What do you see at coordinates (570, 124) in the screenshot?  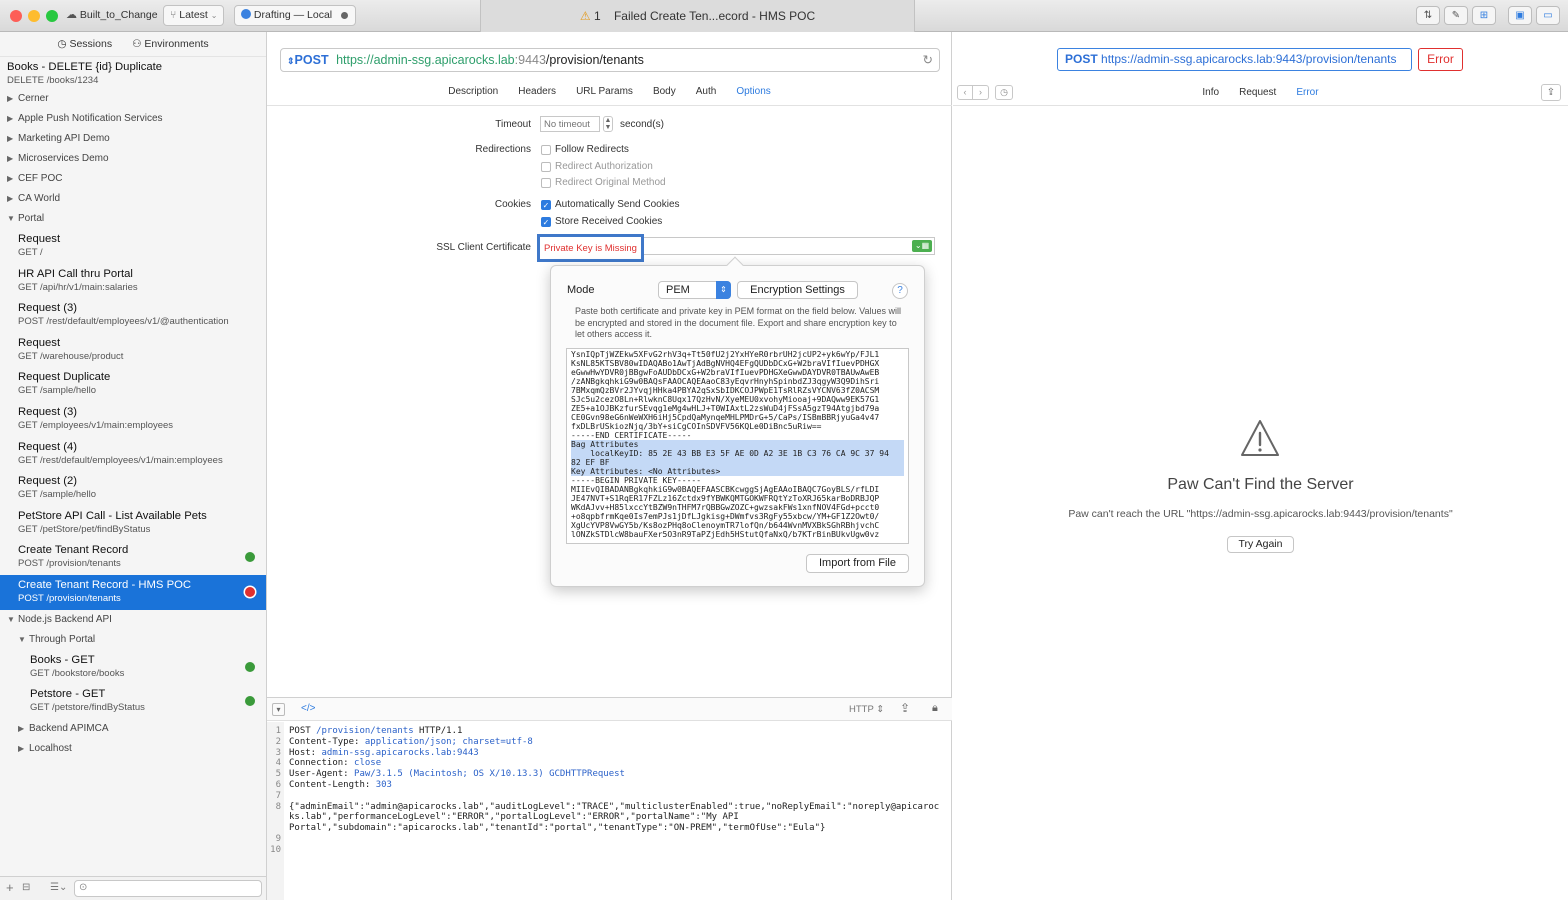 I see `timeout-input` at bounding box center [570, 124].